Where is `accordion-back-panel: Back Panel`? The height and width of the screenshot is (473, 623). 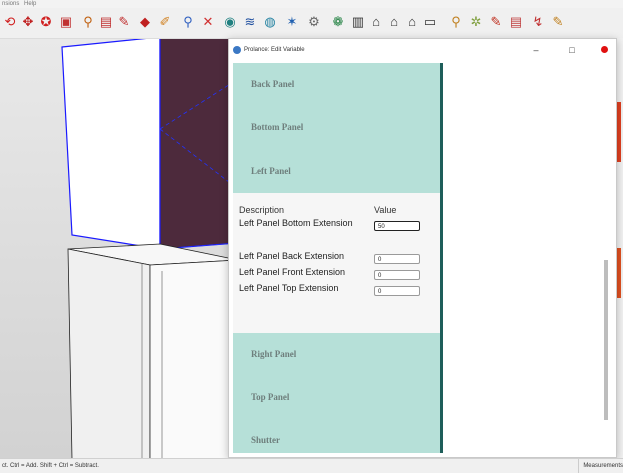
accordion-back-panel: Back Panel is located at coordinates (336, 85).